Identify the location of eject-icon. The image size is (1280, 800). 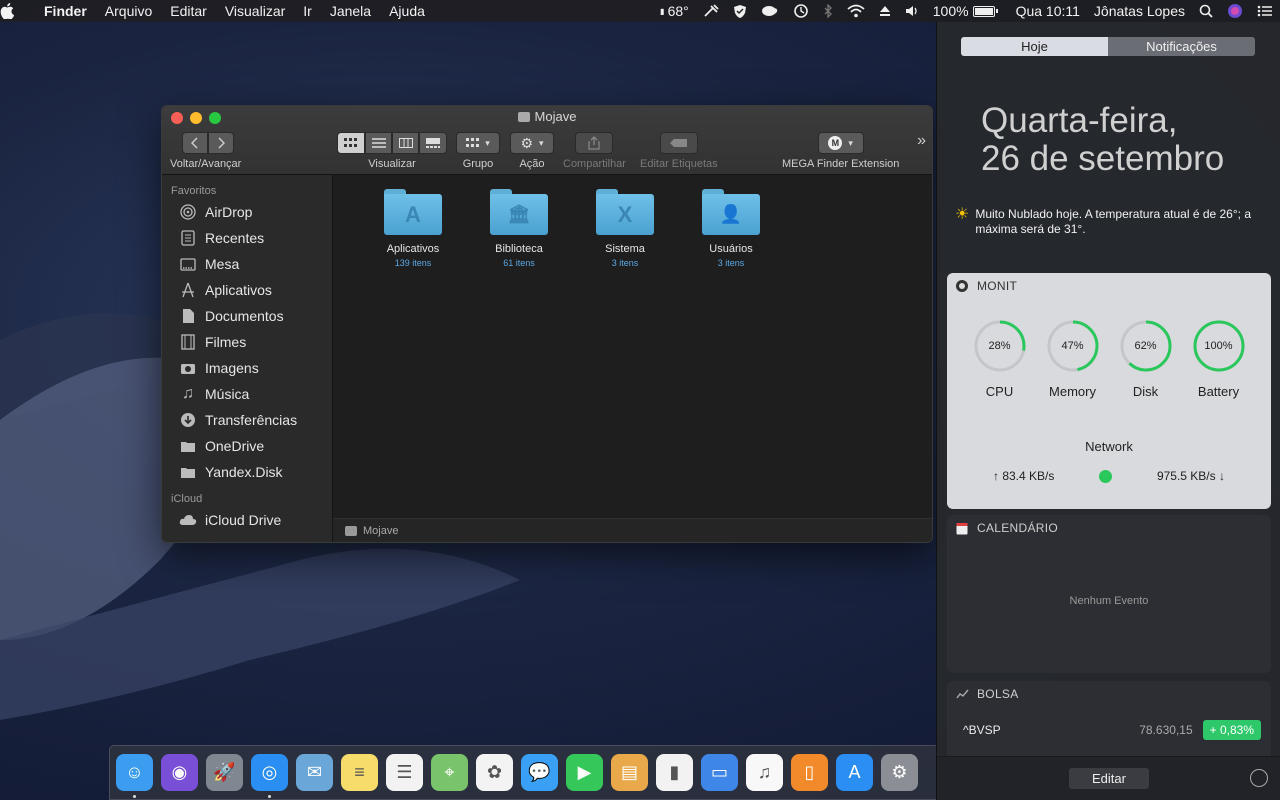
(885, 11).